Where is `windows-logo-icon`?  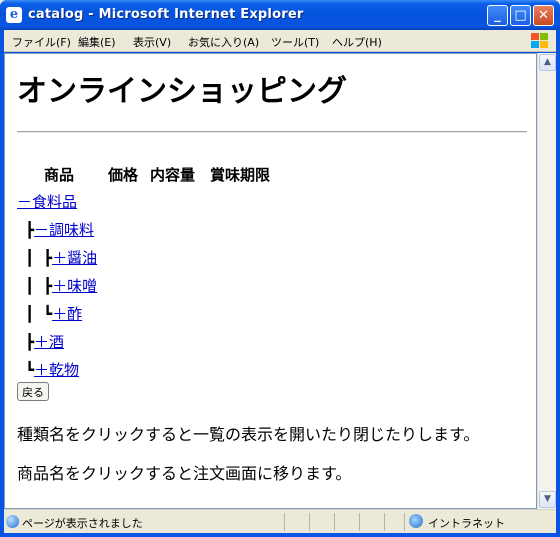 windows-logo-icon is located at coordinates (539, 40).